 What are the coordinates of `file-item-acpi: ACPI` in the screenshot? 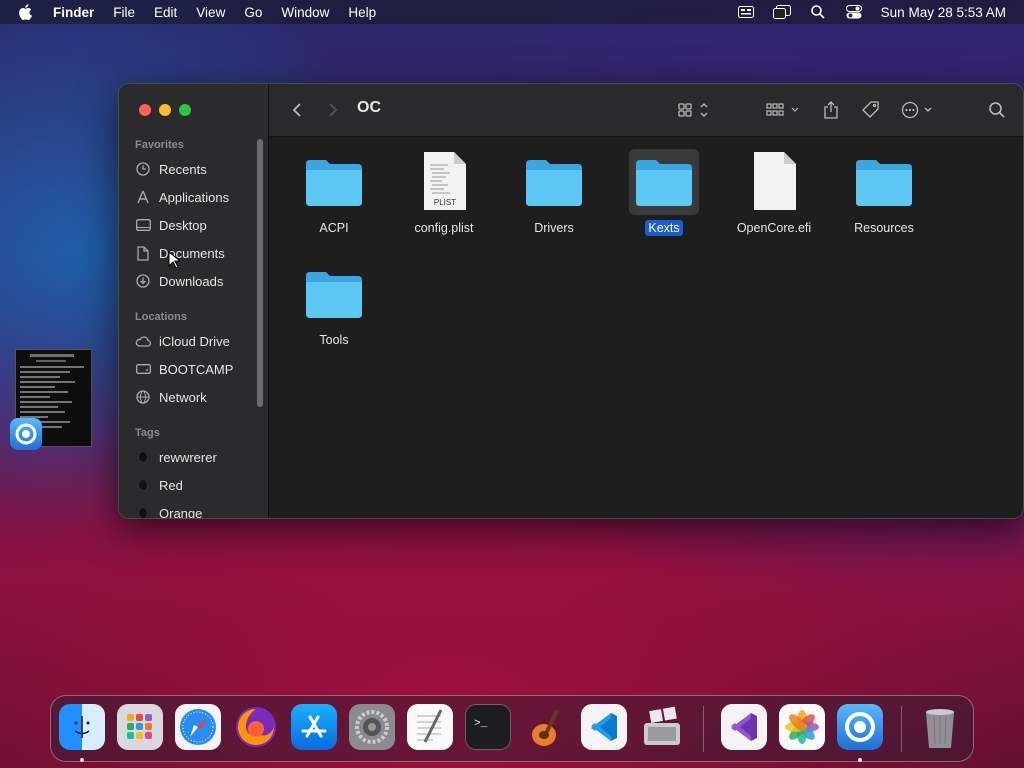 It's located at (334, 192).